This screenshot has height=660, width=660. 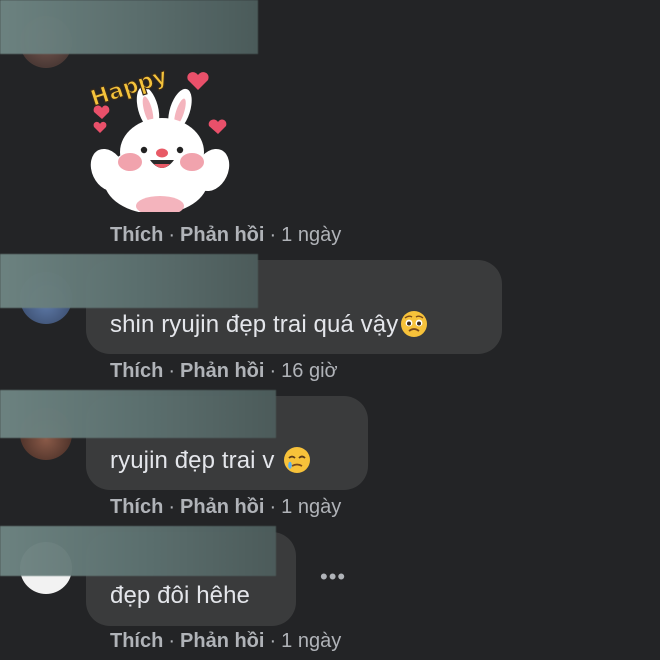 I want to click on comment-actions: Thích · Phản hồi · 16 giờ, so click(x=224, y=371).